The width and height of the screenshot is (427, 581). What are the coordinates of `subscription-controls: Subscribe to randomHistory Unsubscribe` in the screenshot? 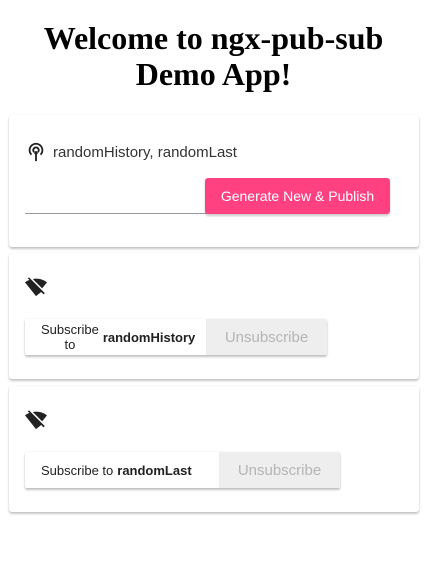 It's located at (176, 337).